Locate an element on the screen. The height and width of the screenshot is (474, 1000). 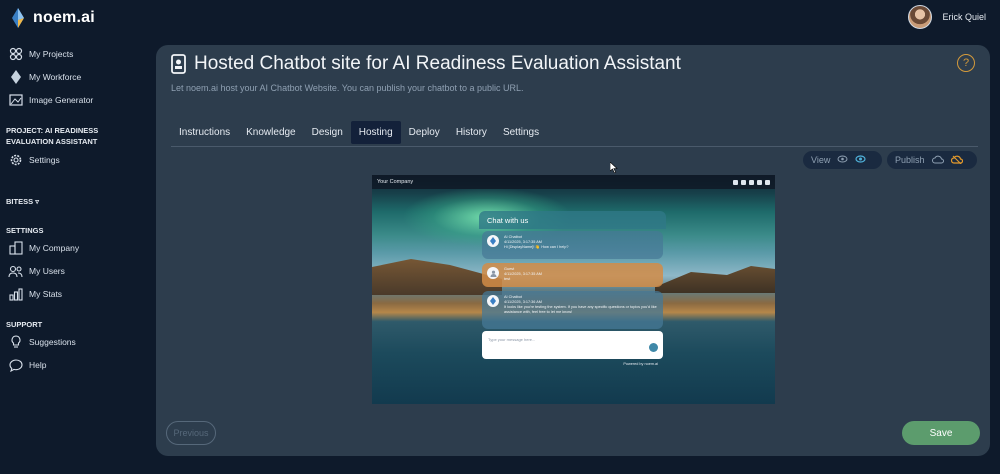
user-menu: Erick Quiel is located at coordinates (947, 17).